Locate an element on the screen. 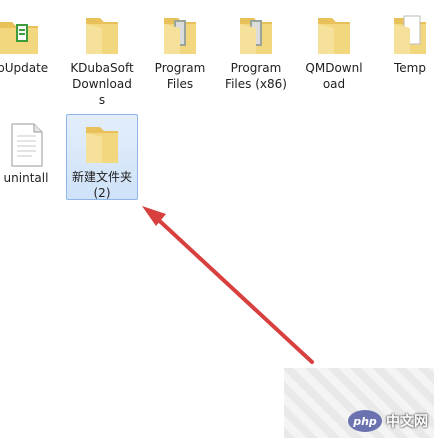 This screenshot has height=438, width=434. file-label: Program Files is located at coordinates (180, 76).